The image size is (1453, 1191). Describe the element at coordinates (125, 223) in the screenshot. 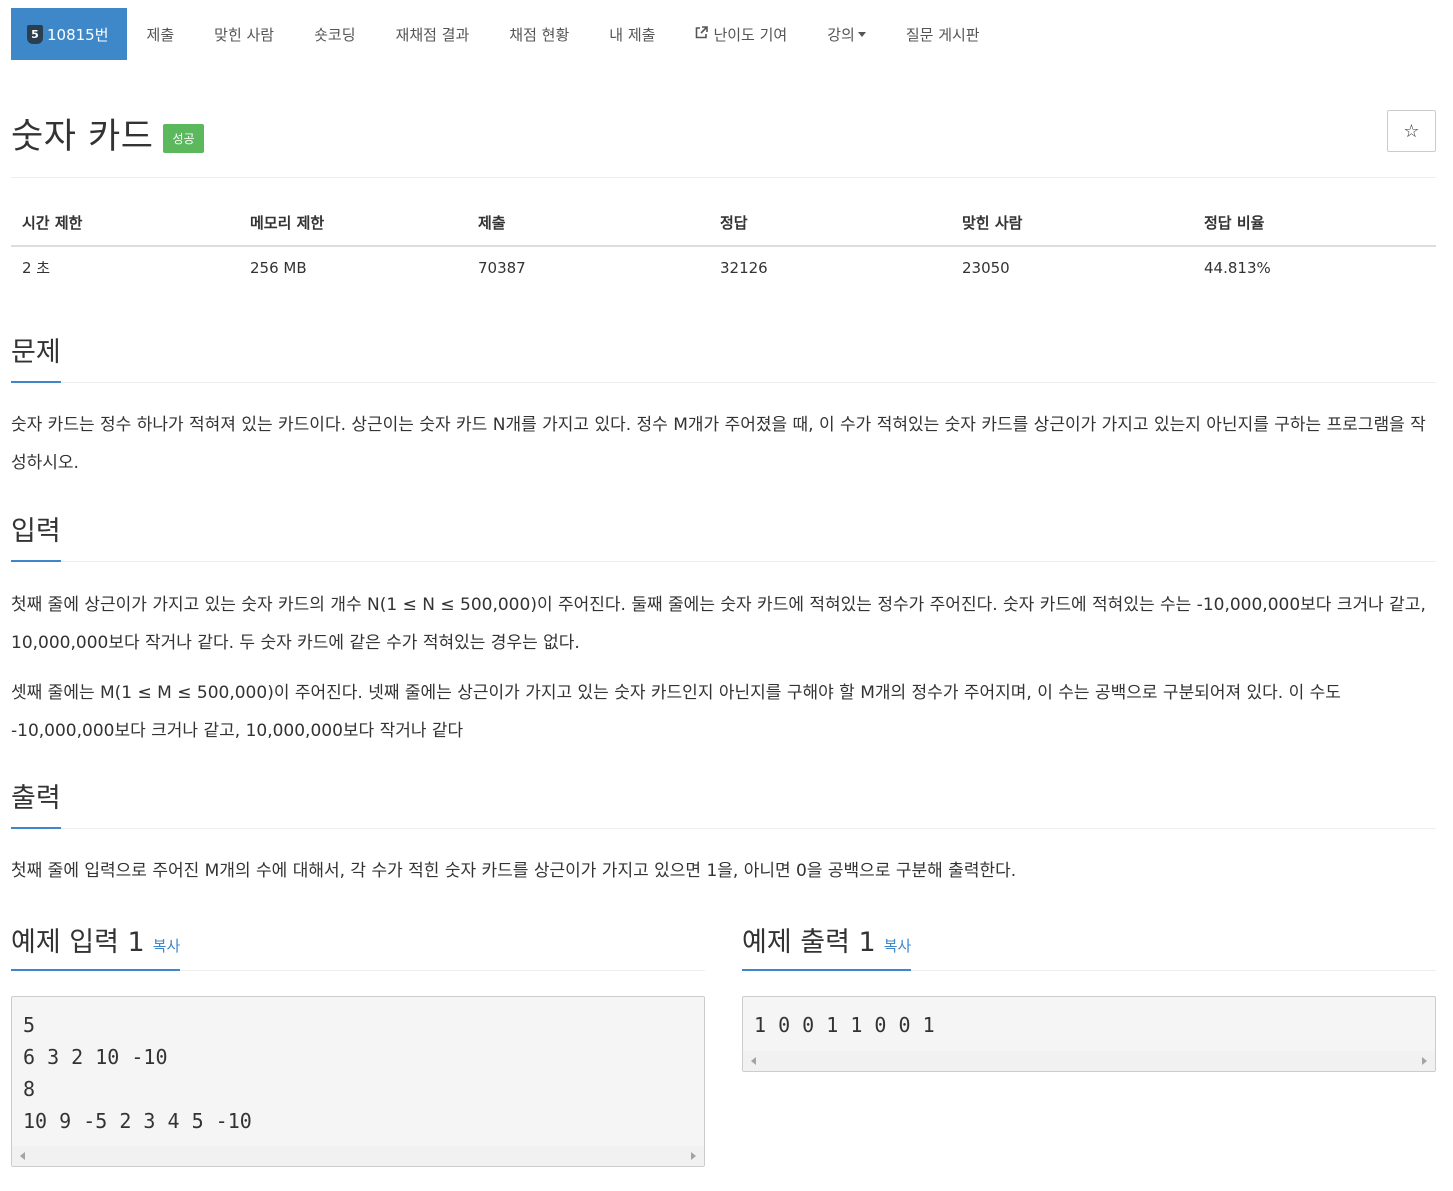

I see `header-time-limit: 시간 제한` at that location.